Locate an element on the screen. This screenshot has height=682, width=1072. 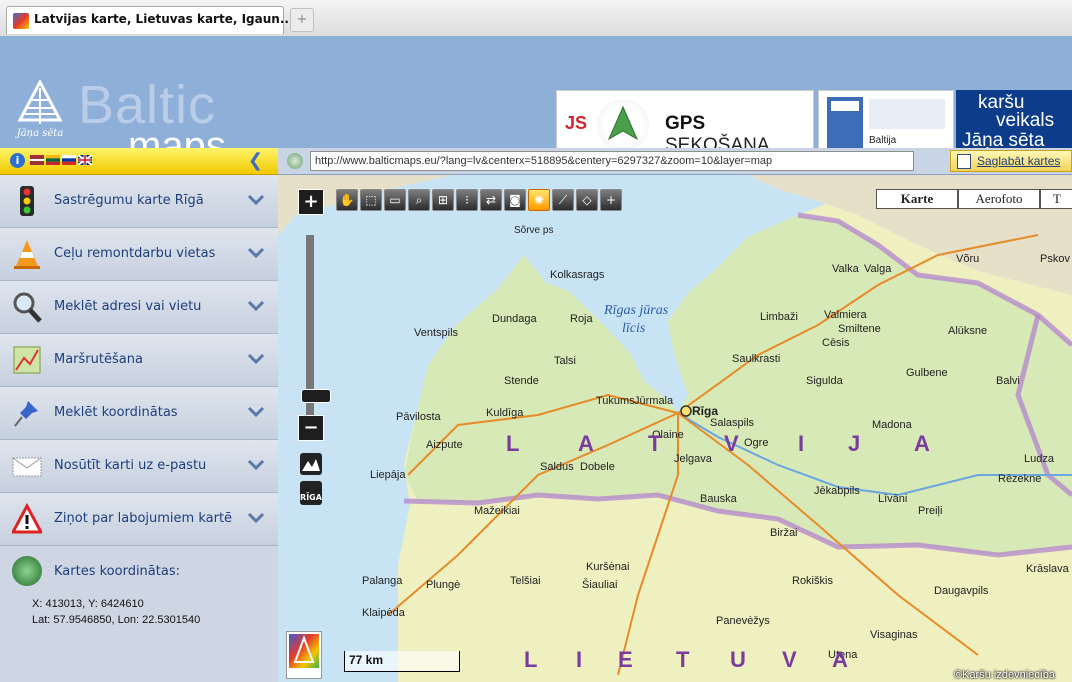
map-label-rezekne: Rēzekne is located at coordinates (1020, 479).